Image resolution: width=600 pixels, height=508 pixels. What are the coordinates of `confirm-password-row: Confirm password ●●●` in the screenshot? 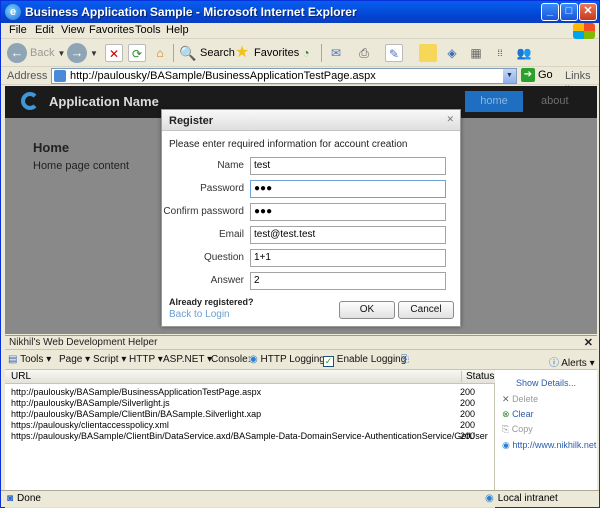 It's located at (311, 212).